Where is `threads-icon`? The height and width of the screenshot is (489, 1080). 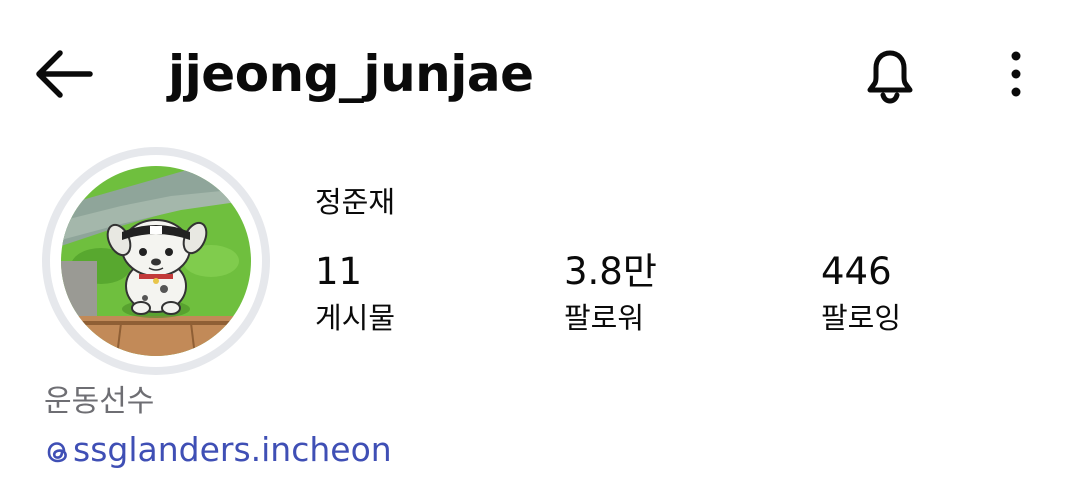 threads-icon is located at coordinates (57, 451).